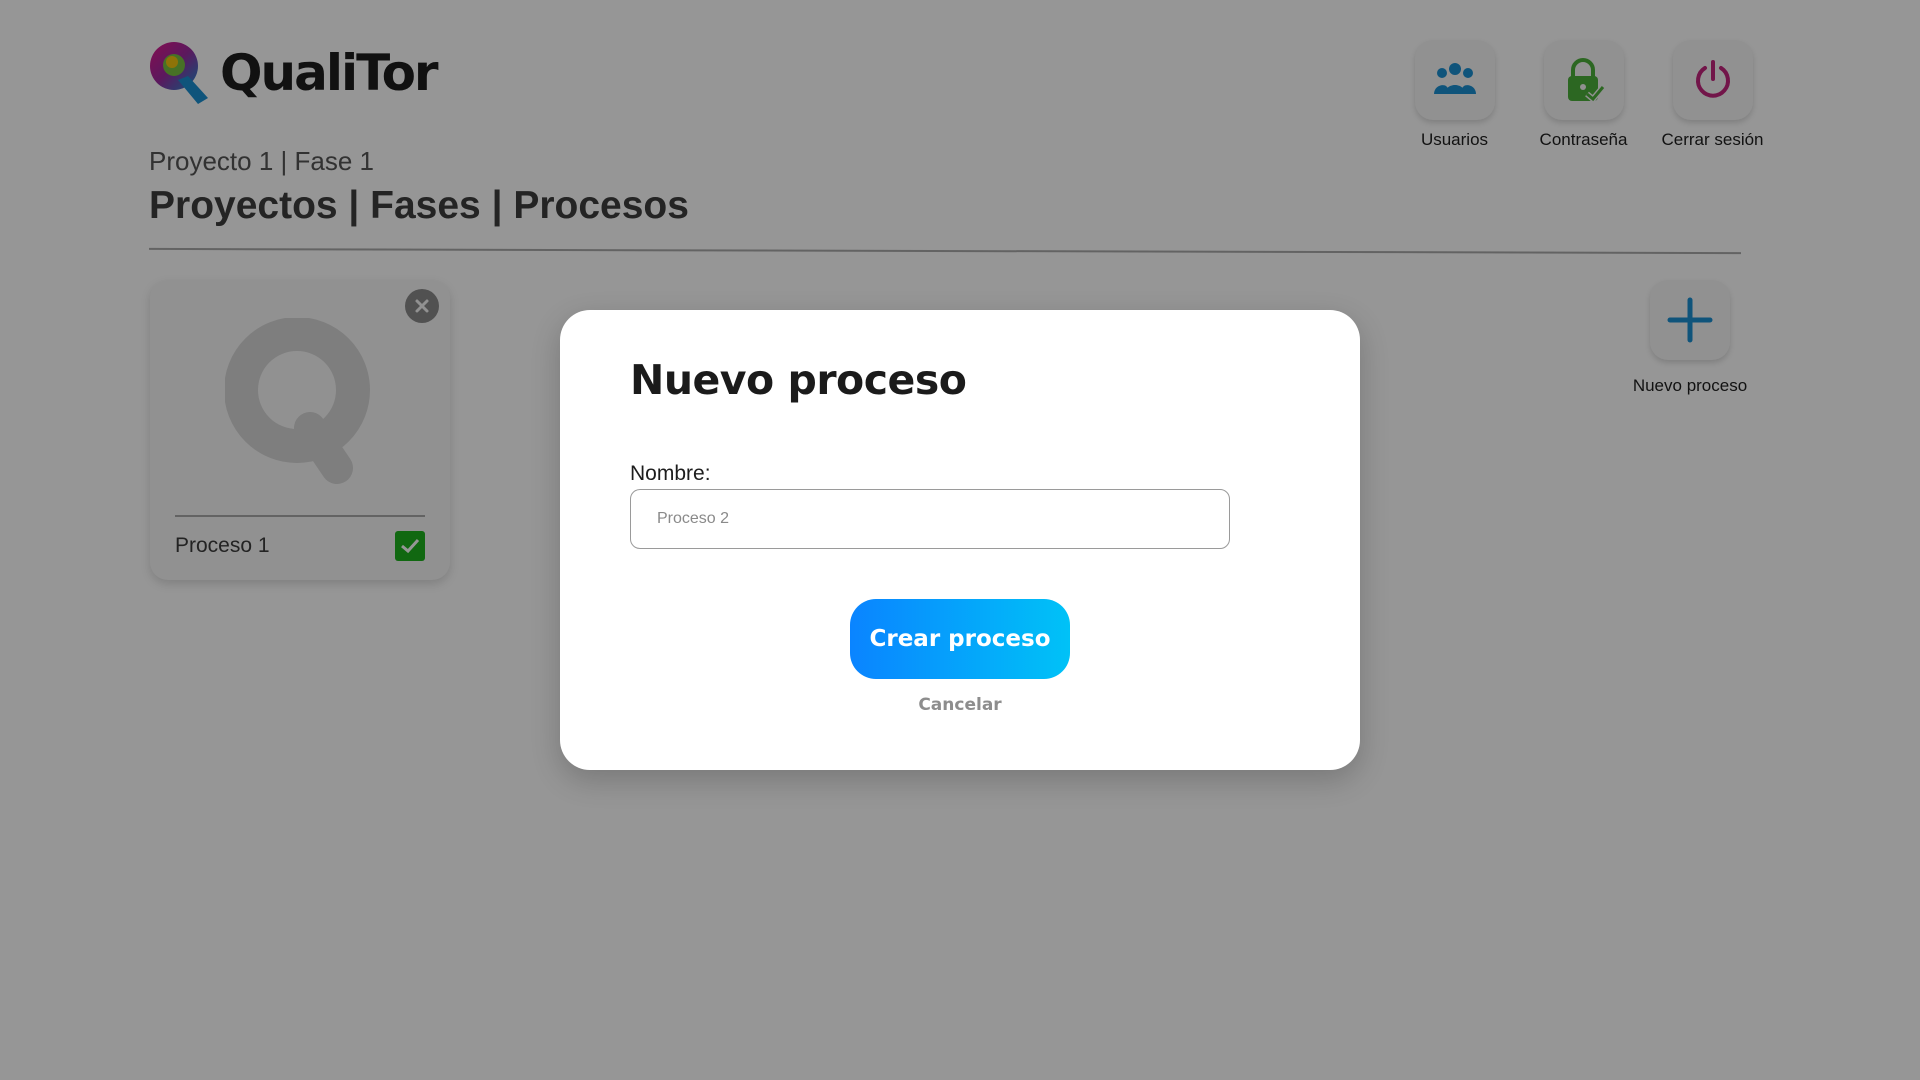 The height and width of the screenshot is (1080, 1920). Describe the element at coordinates (960, 639) in the screenshot. I see `create-process-button: Crear proceso` at that location.